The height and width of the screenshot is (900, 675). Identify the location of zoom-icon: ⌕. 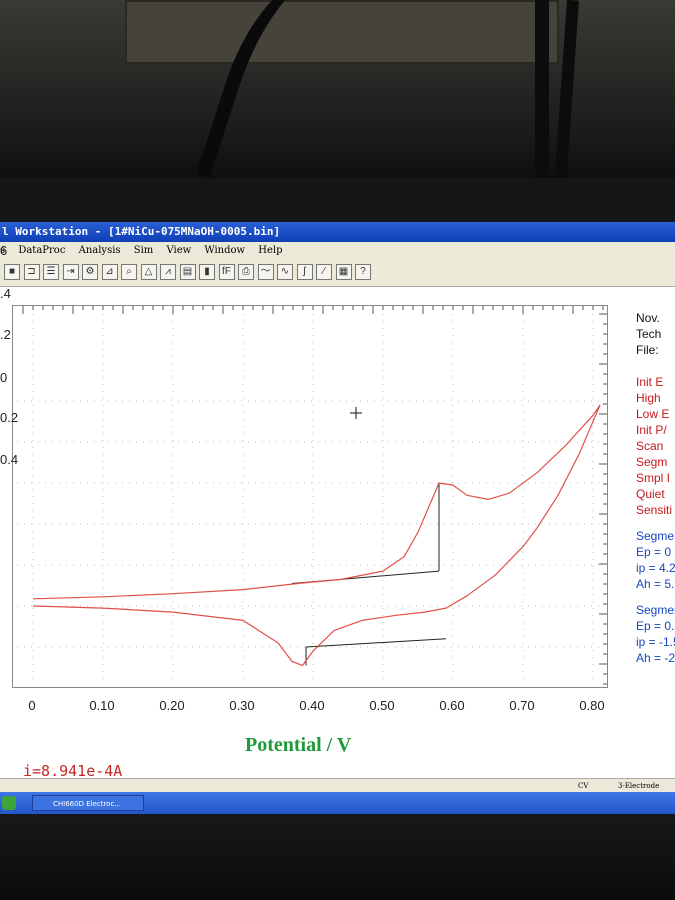
(129, 272).